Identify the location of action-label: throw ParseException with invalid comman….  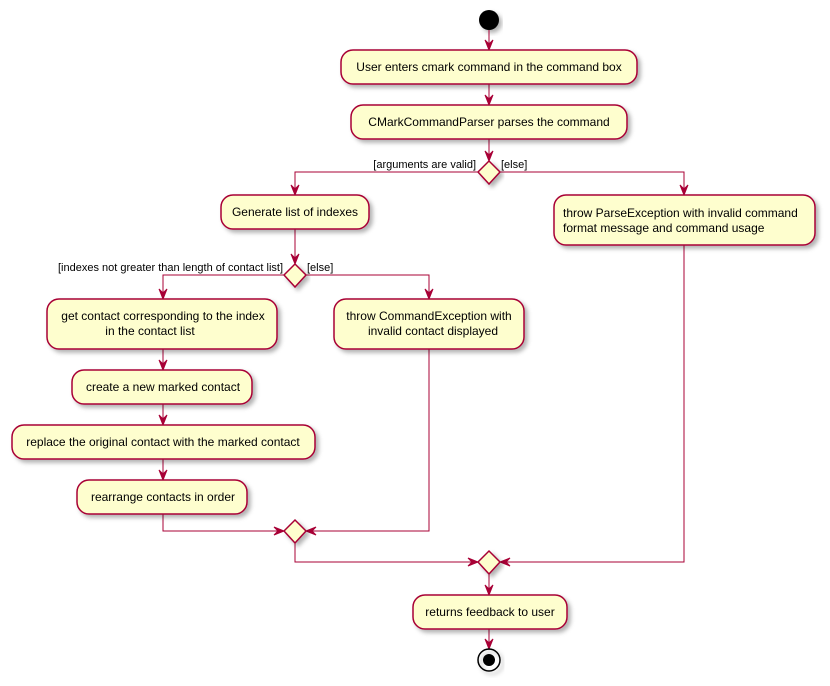
(680, 213).